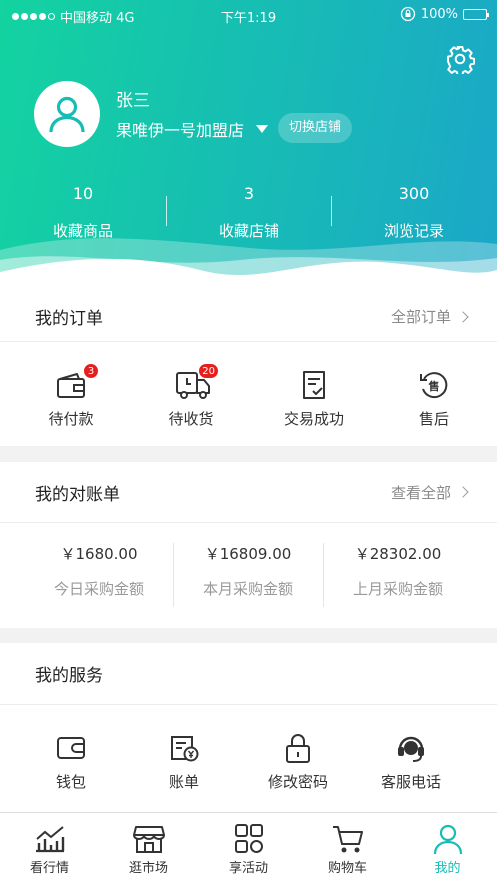 The image size is (497, 883). I want to click on store-selector: 果唯伊一号加盟店, so click(192, 129).